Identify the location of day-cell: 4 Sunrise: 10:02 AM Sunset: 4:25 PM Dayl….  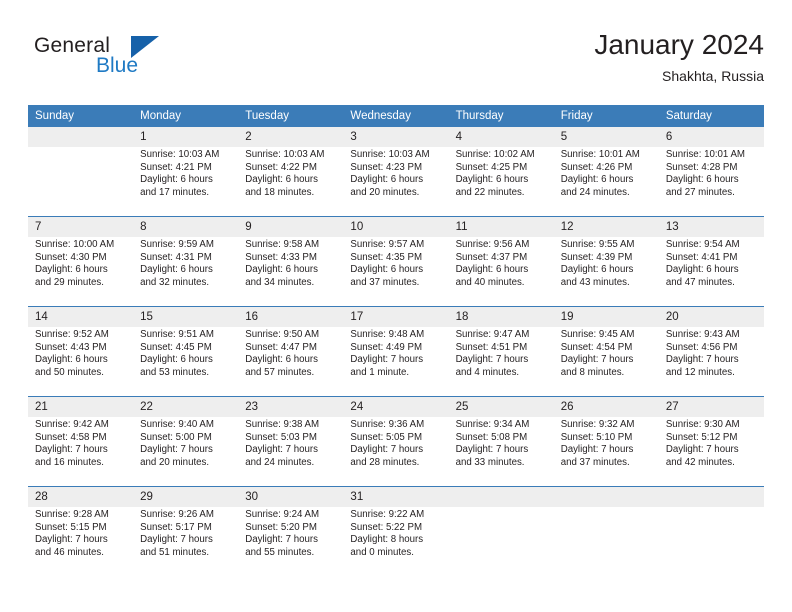
(501, 172).